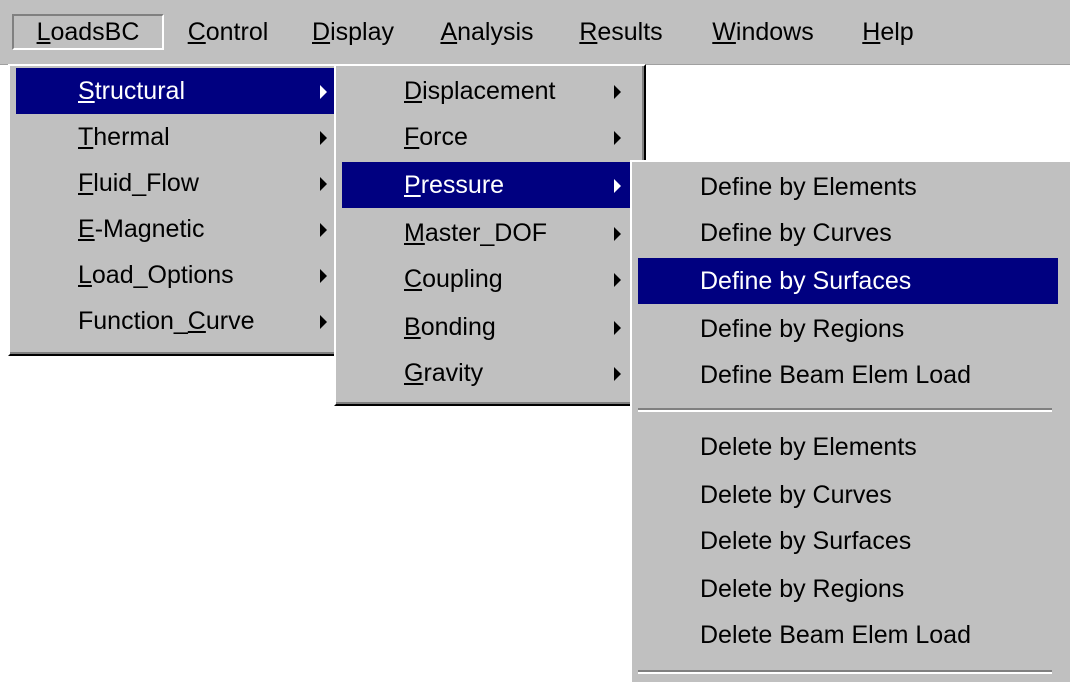 The height and width of the screenshot is (682, 1070). Describe the element at coordinates (888, 32) in the screenshot. I see `menu-help: Help` at that location.